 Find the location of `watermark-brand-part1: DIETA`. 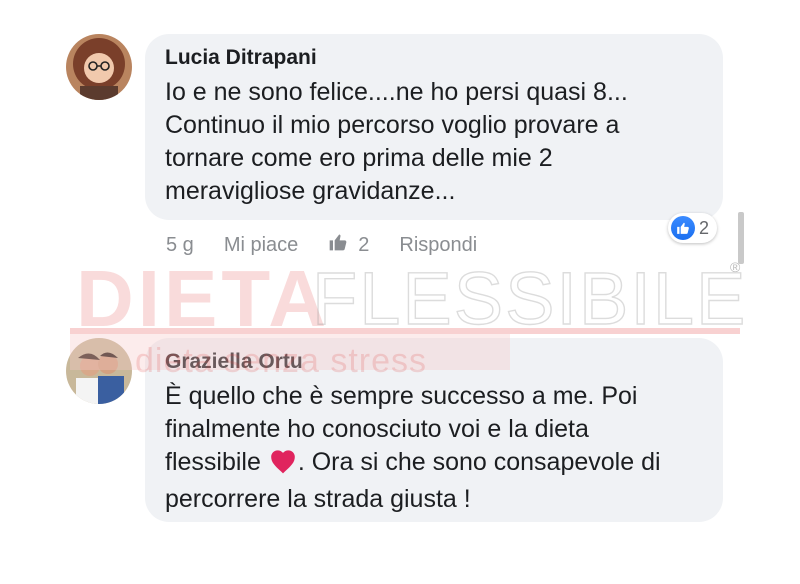

watermark-brand-part1: DIETA is located at coordinates (203, 300).